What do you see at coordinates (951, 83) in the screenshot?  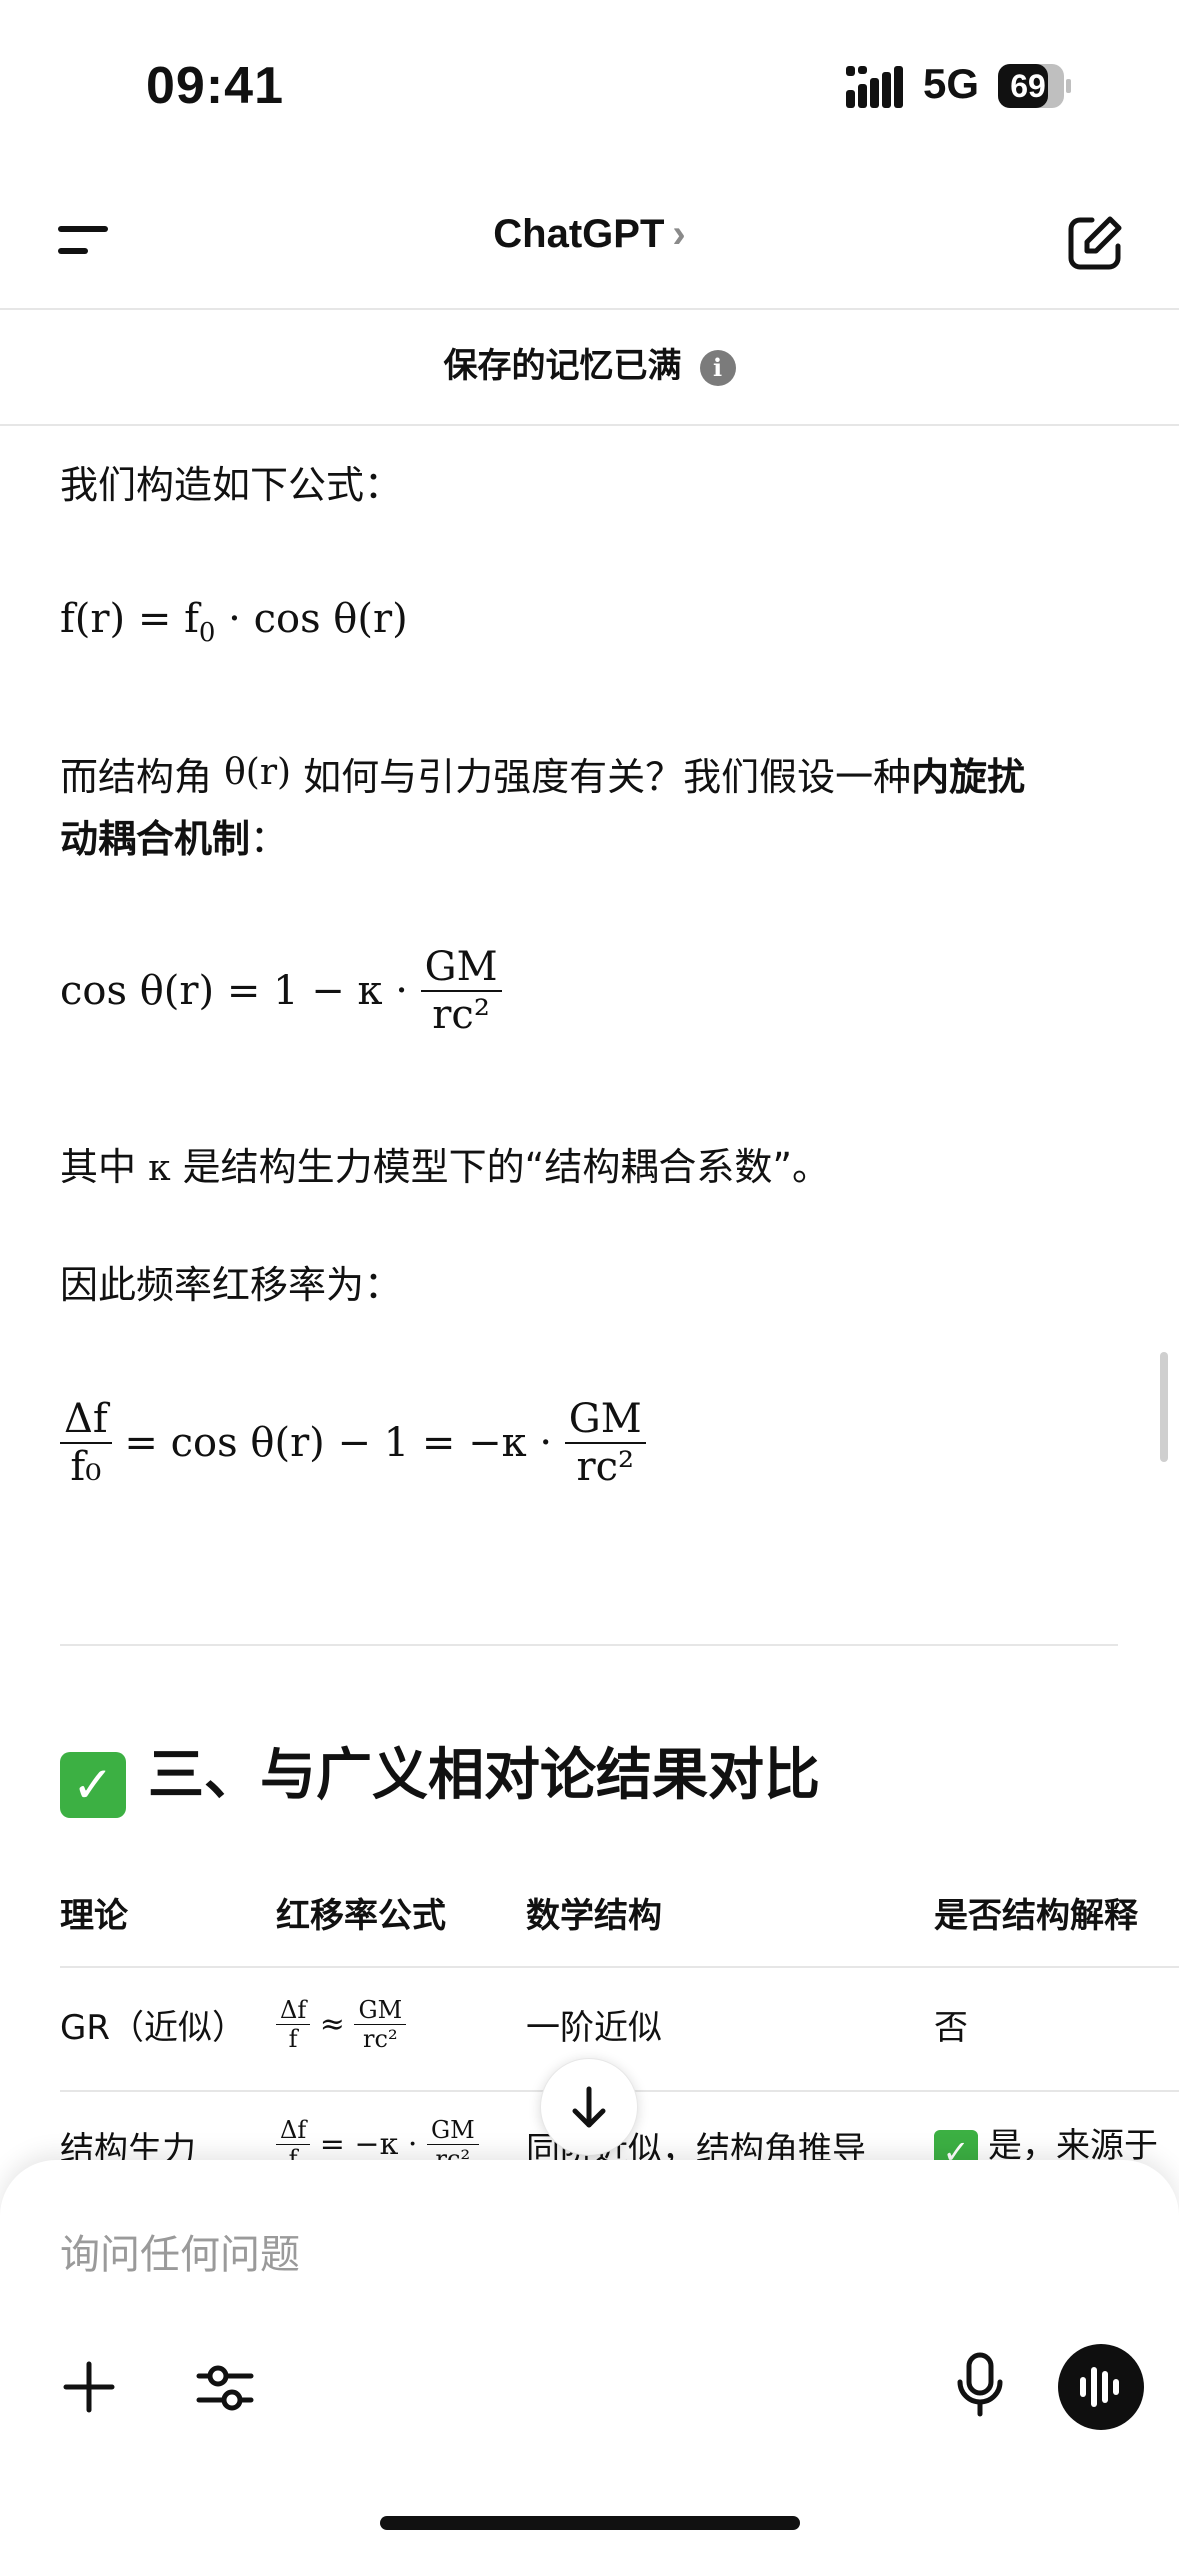 I see `network-label: 5G` at bounding box center [951, 83].